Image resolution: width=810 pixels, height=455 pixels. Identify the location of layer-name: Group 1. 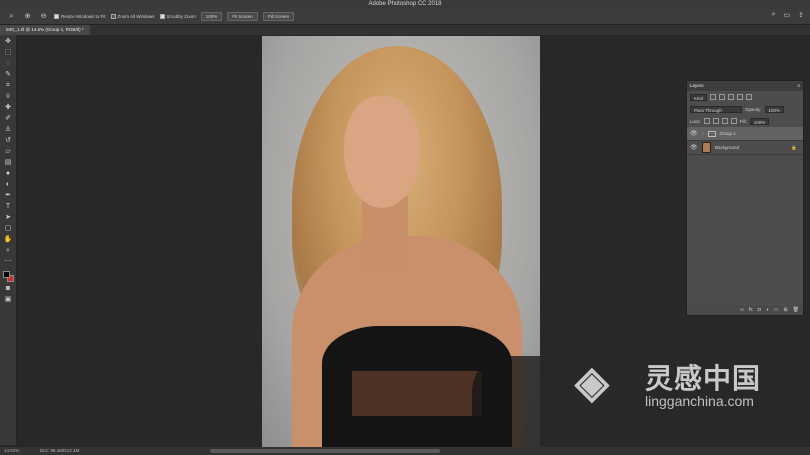
(727, 133).